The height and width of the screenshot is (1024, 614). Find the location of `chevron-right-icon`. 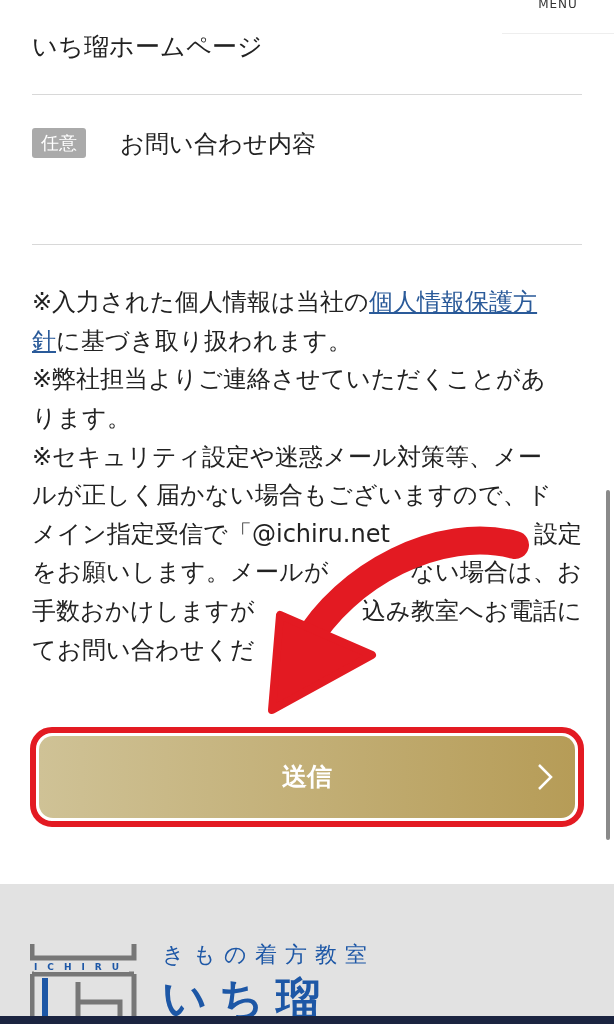

chevron-right-icon is located at coordinates (545, 776).